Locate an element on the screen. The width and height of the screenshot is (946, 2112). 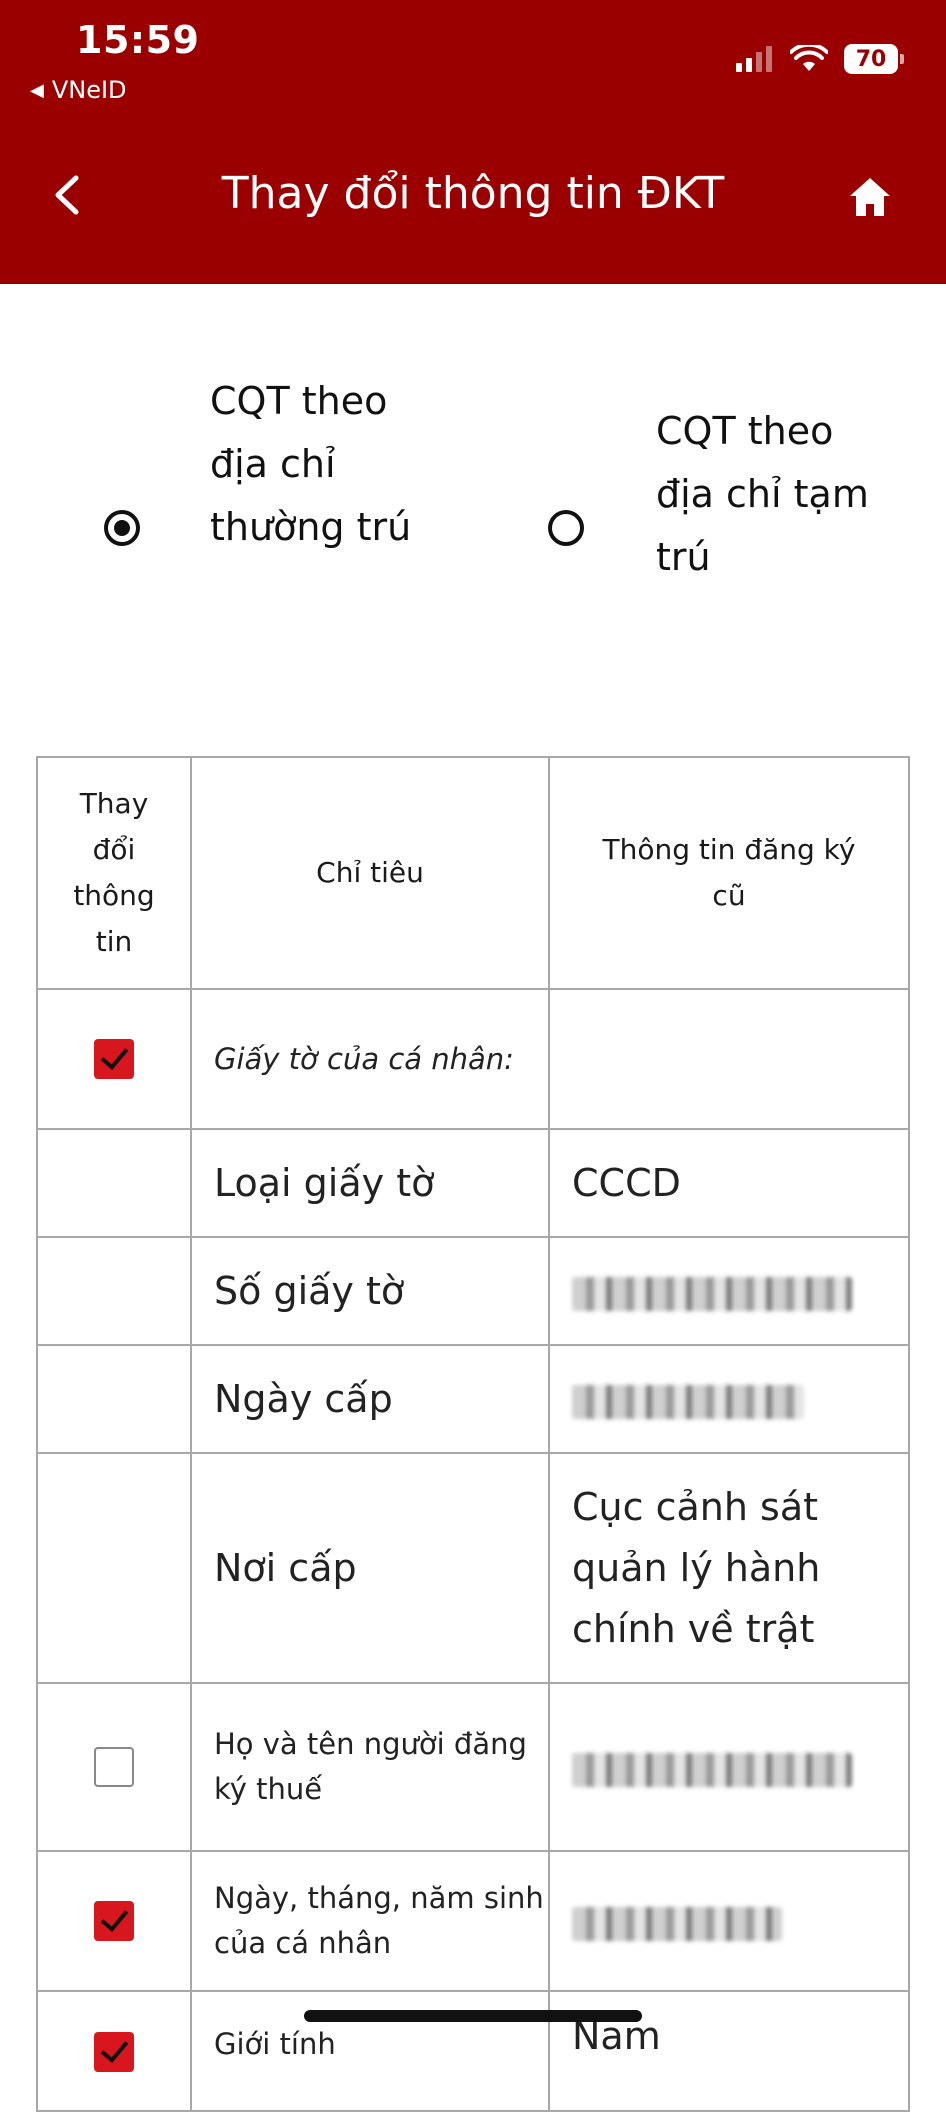
table-row: Số giấy tờ is located at coordinates (473, 1291).